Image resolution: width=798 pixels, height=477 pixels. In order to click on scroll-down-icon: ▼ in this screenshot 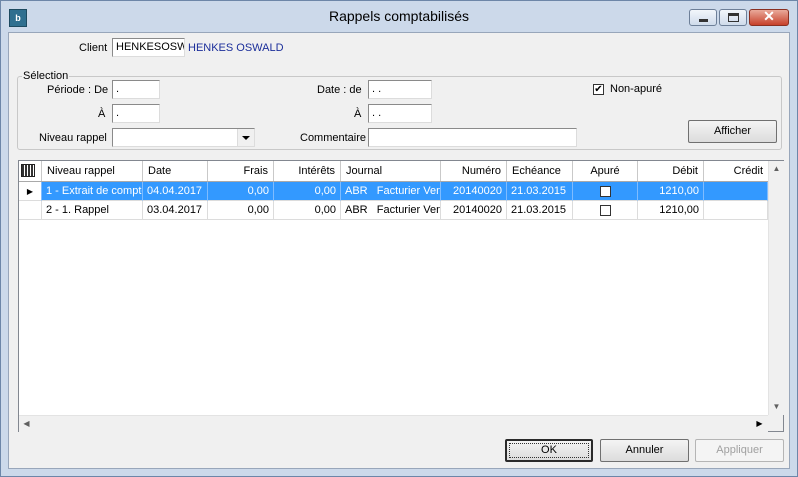, I will do `click(776, 406)`.